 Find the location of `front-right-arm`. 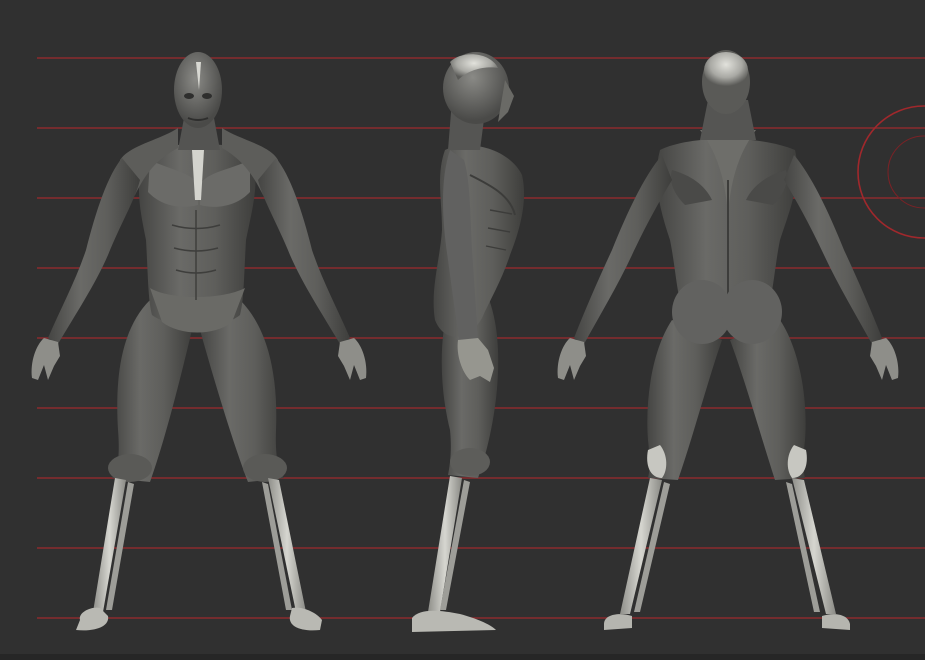

front-right-arm is located at coordinates (304, 251).